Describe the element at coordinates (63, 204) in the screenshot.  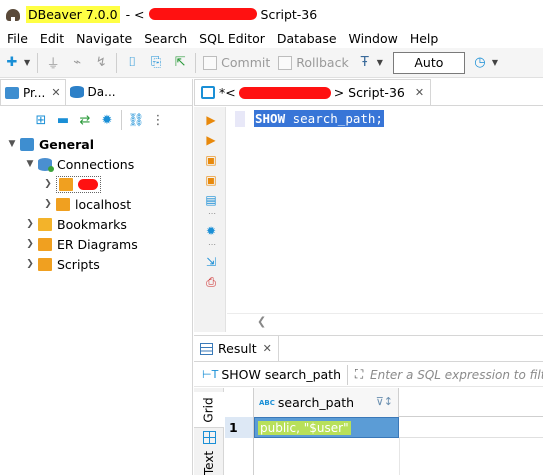
I see `database-folder-icon` at that location.